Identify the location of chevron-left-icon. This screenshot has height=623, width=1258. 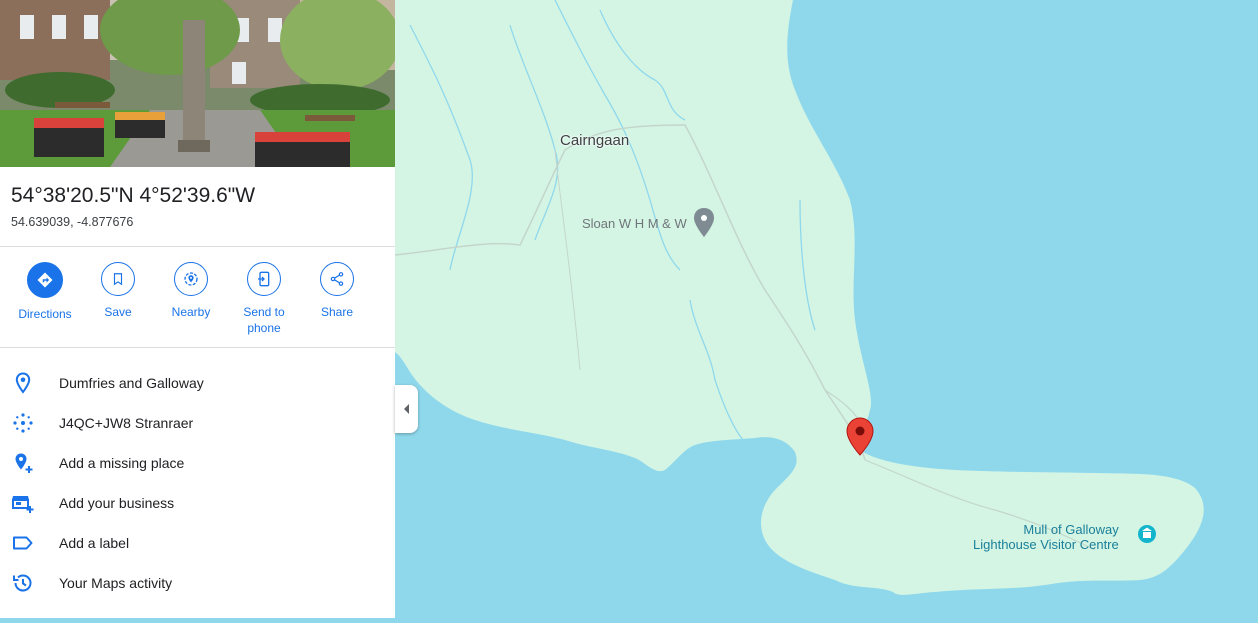
(406, 409).